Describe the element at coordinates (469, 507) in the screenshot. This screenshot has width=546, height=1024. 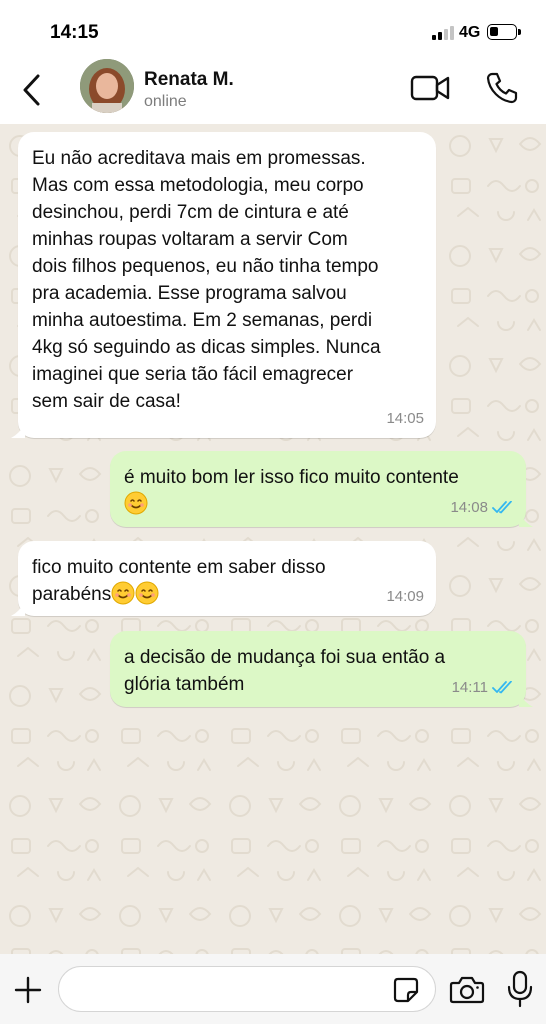
I see `message-time: 14:08` at that location.